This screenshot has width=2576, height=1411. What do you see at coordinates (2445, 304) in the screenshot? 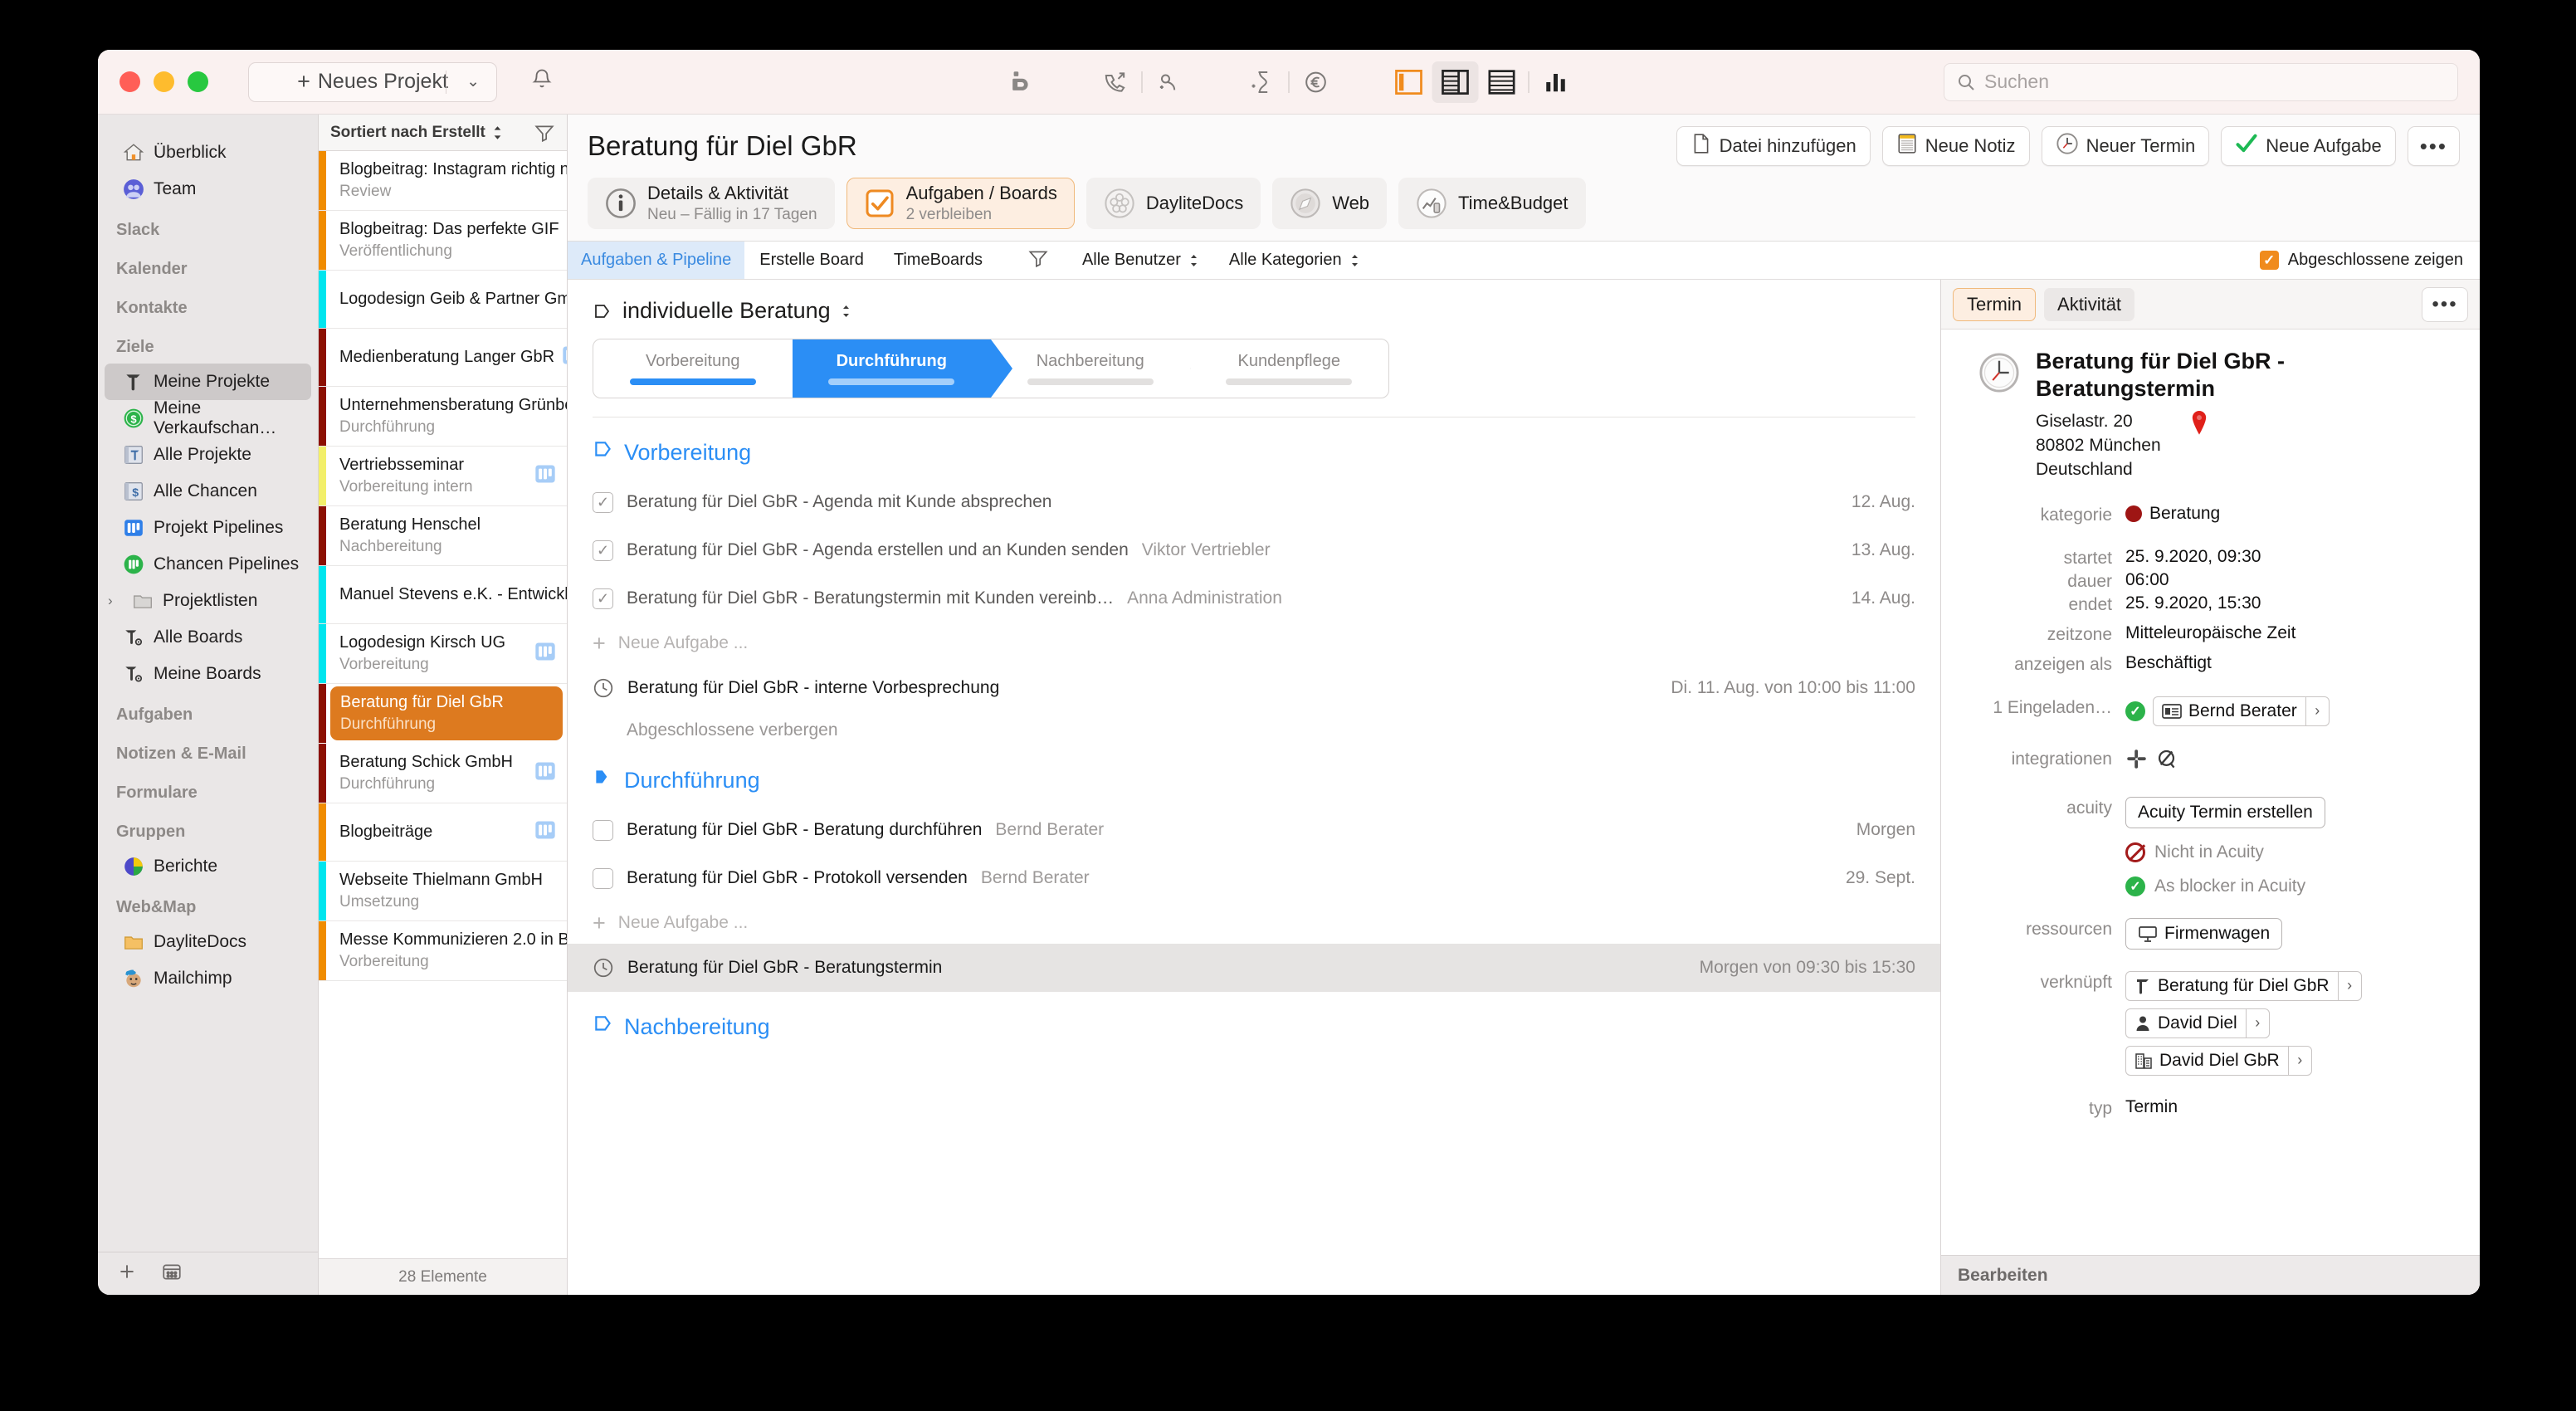
I see `inspector-more-button: •••` at bounding box center [2445, 304].